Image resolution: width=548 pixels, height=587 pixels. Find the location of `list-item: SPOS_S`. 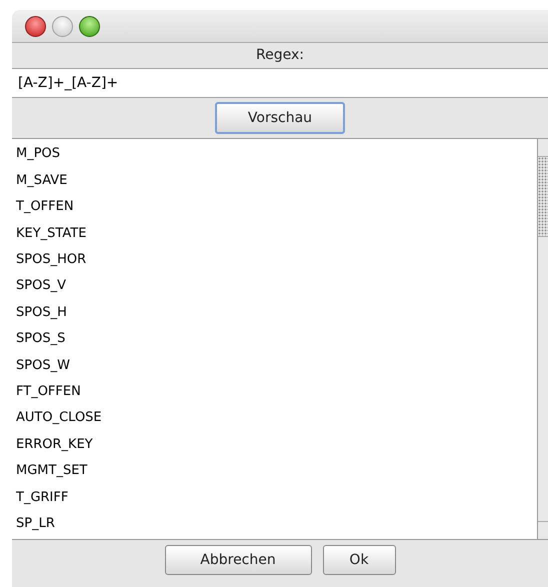

list-item: SPOS_S is located at coordinates (274, 339).